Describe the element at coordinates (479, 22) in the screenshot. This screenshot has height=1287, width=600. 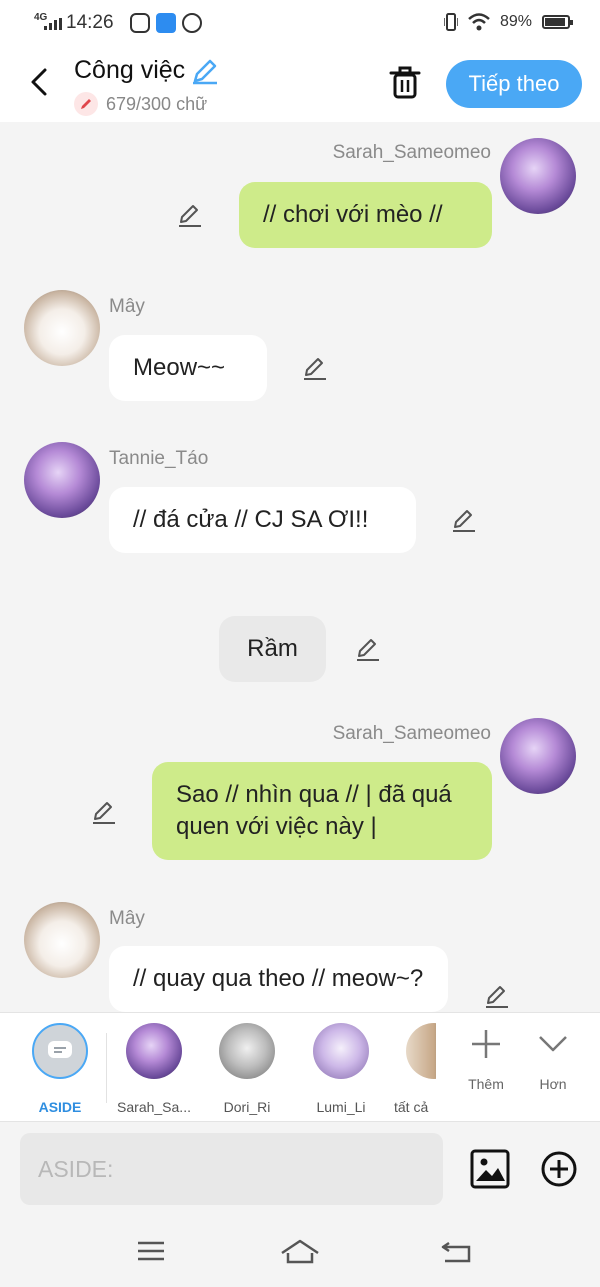
I see `wifi-icon` at that location.